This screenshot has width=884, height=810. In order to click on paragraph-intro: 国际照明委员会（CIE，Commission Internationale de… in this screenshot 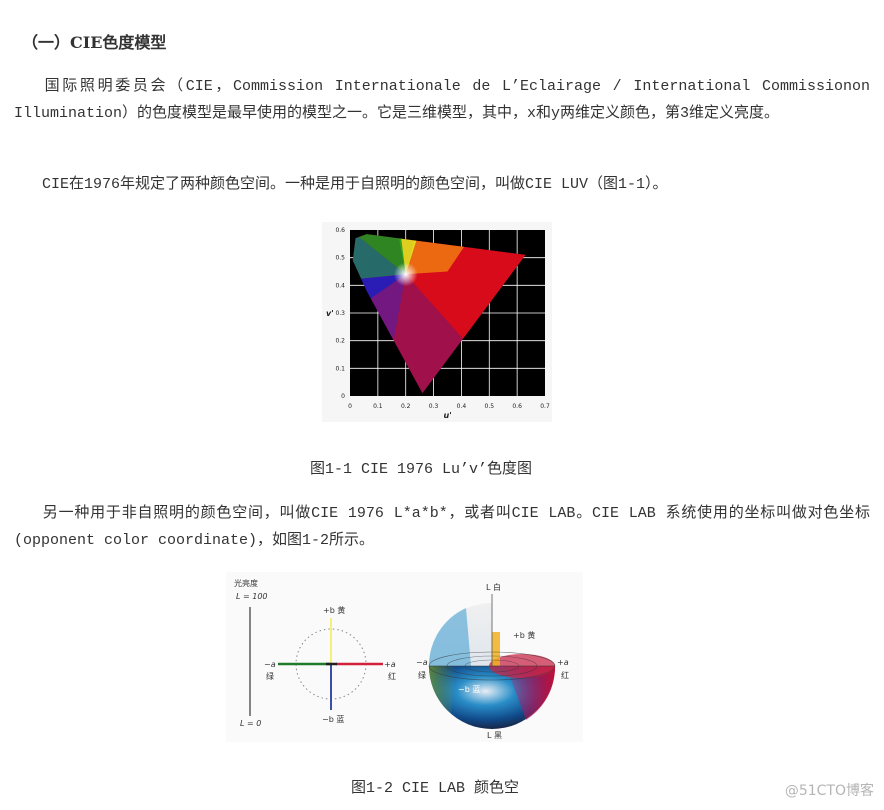, I will do `click(442, 100)`.